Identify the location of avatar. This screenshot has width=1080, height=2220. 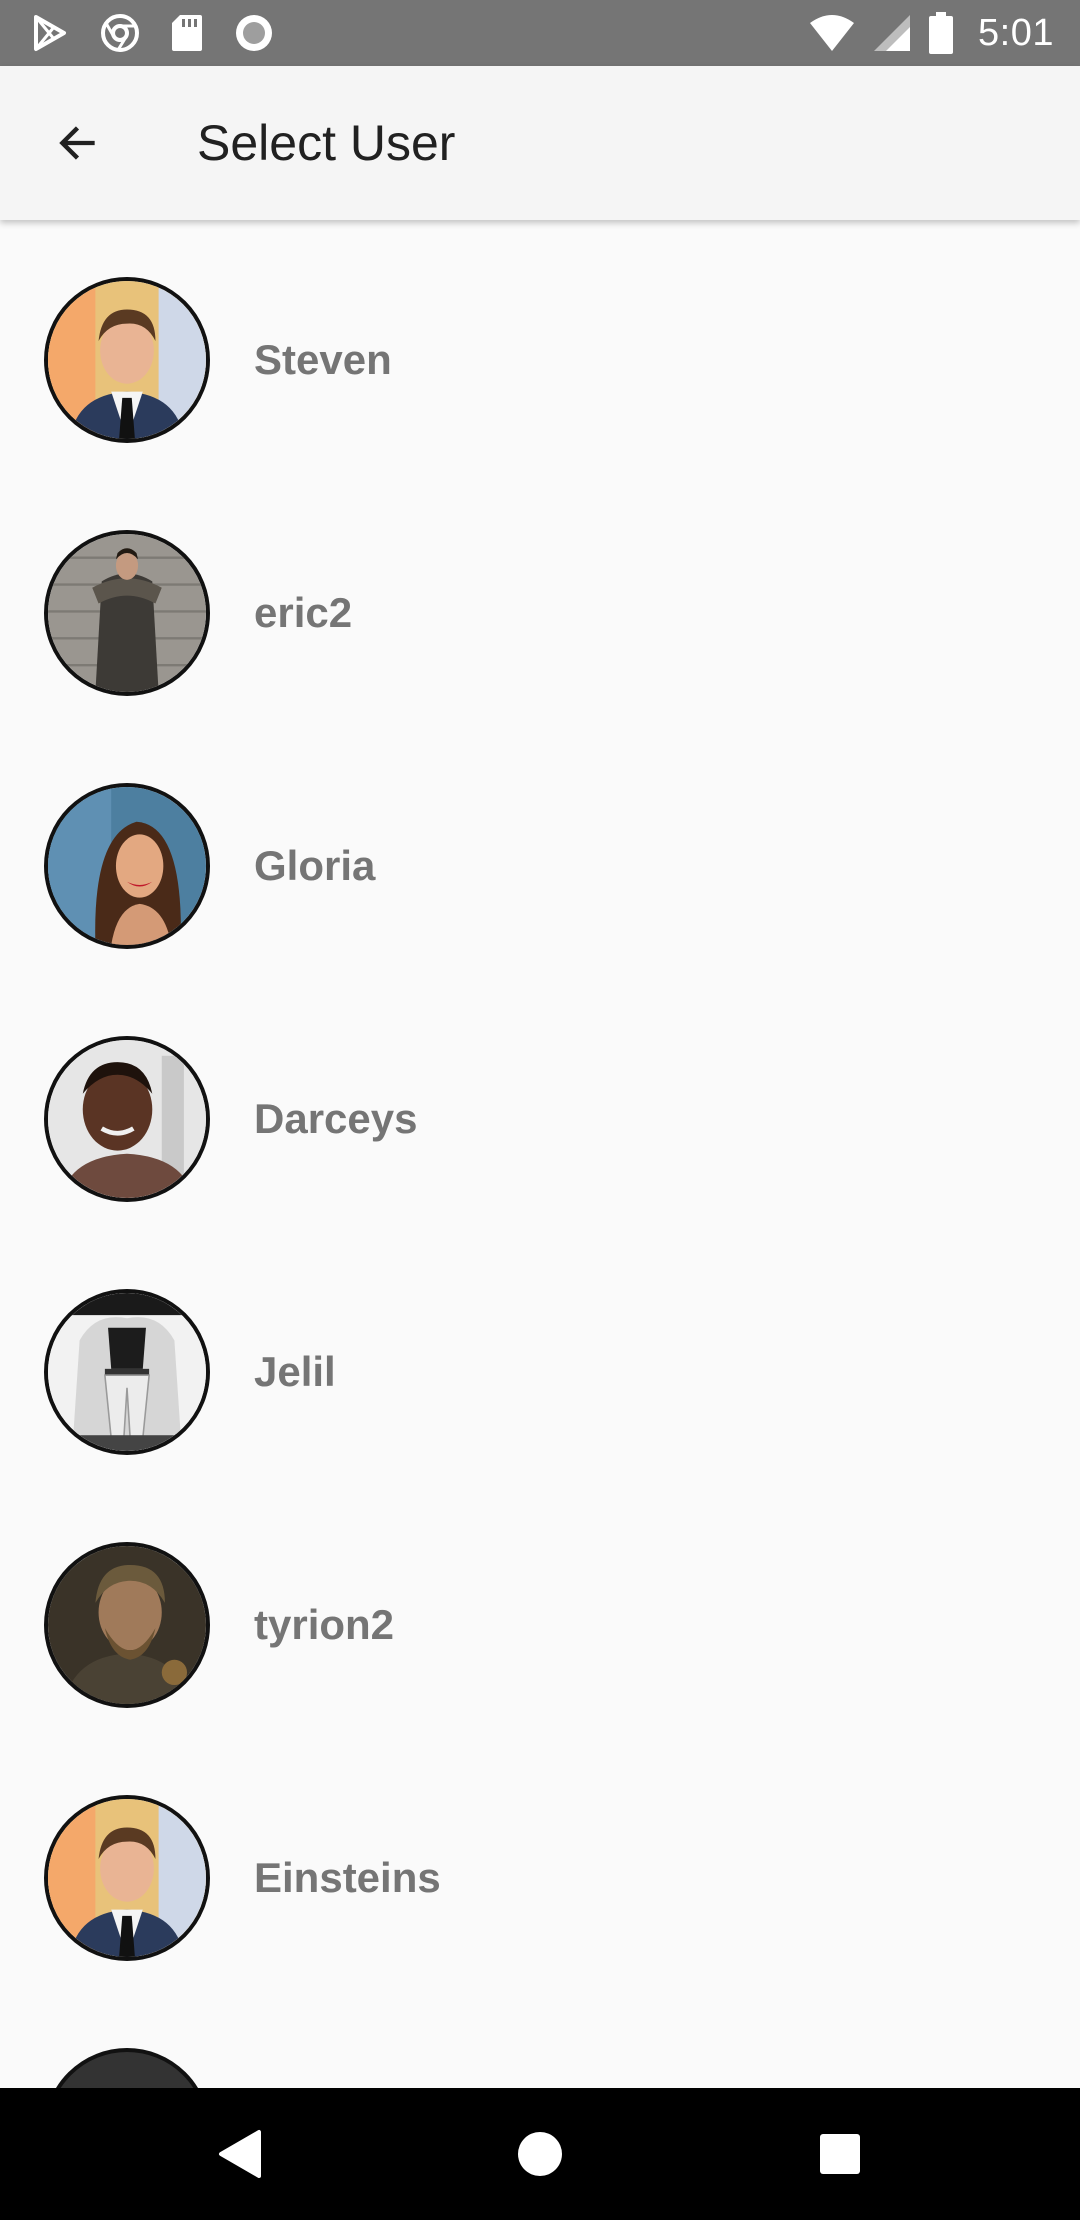
(127, 2067).